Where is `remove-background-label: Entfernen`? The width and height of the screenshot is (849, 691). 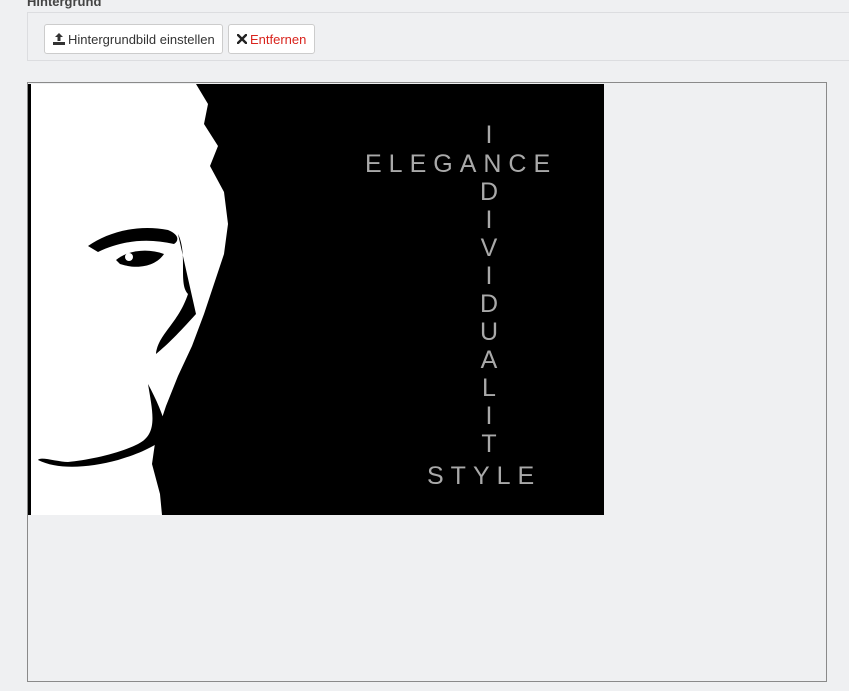
remove-background-label: Entfernen is located at coordinates (278, 39).